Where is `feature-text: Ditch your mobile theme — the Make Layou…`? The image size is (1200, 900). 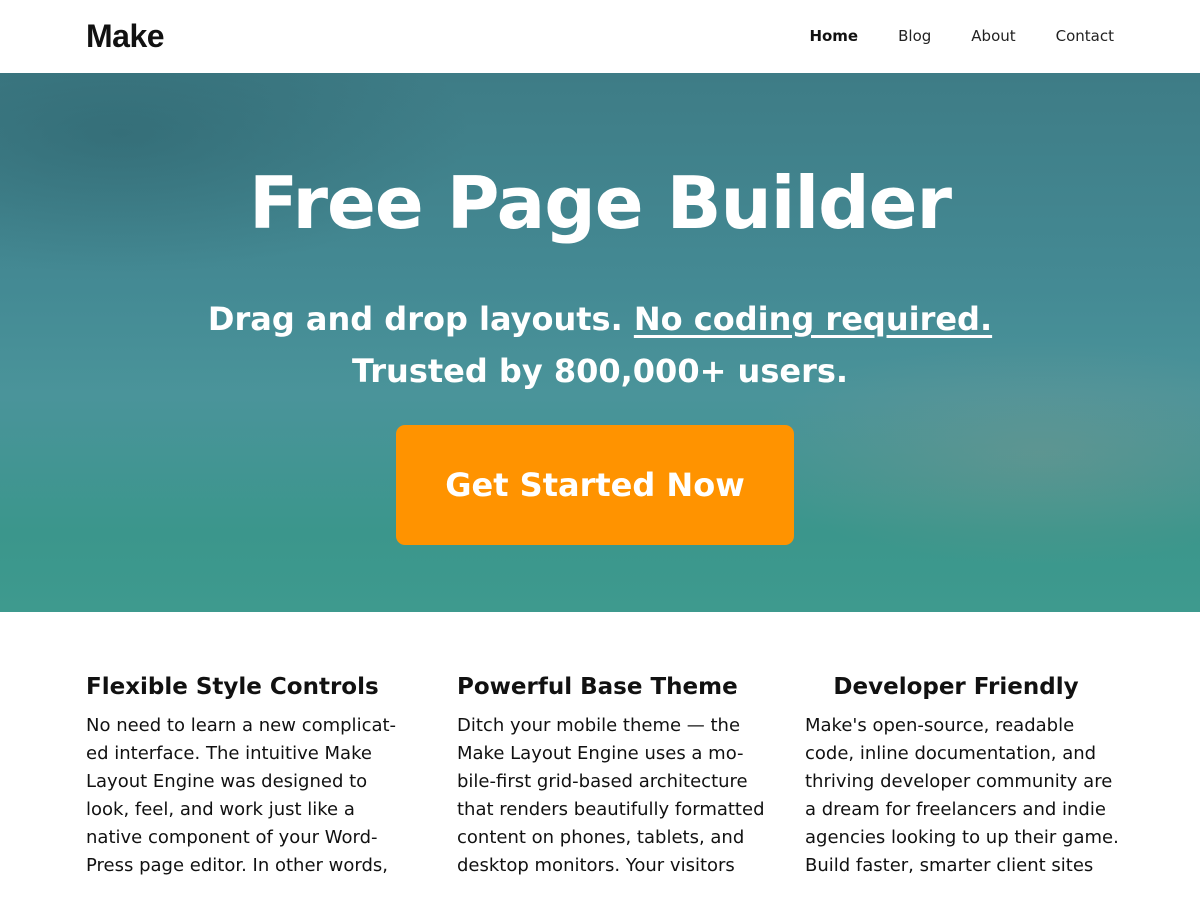 feature-text: Ditch your mobile theme — the Make Layou… is located at coordinates (611, 795).